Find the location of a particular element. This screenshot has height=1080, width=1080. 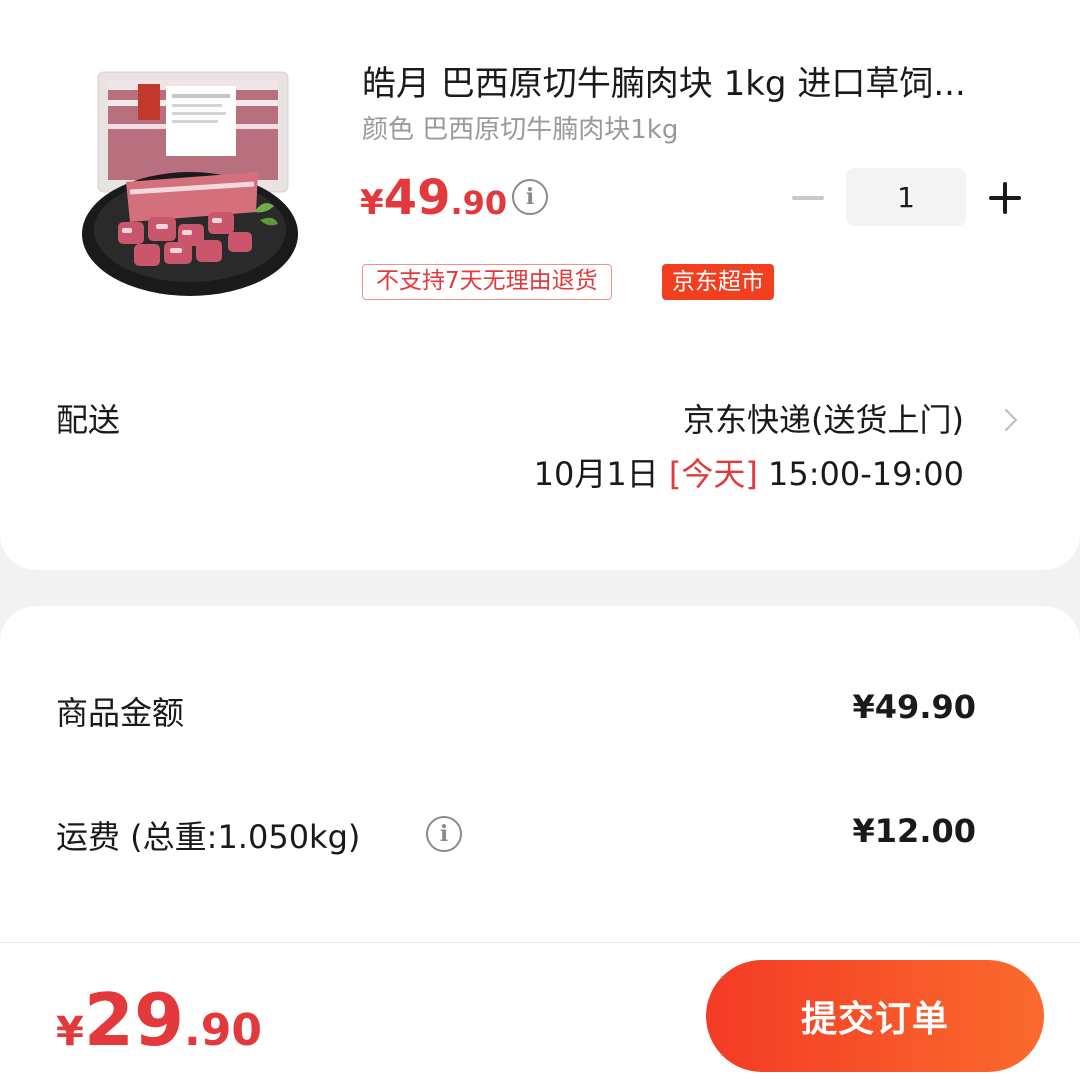

delivery-time-window: 15:00-19:00 is located at coordinates (866, 474).